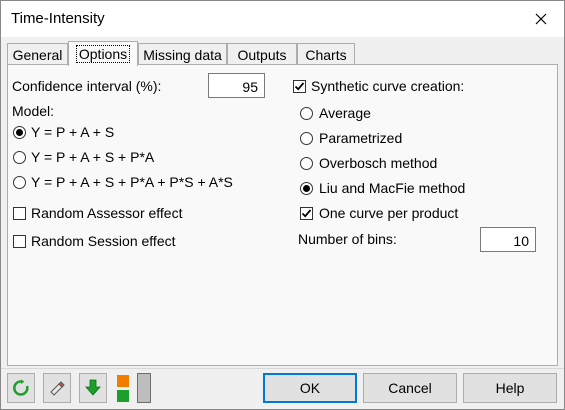 The width and height of the screenshot is (565, 410). What do you see at coordinates (19, 241) in the screenshot?
I see `random-session-checkbox` at bounding box center [19, 241].